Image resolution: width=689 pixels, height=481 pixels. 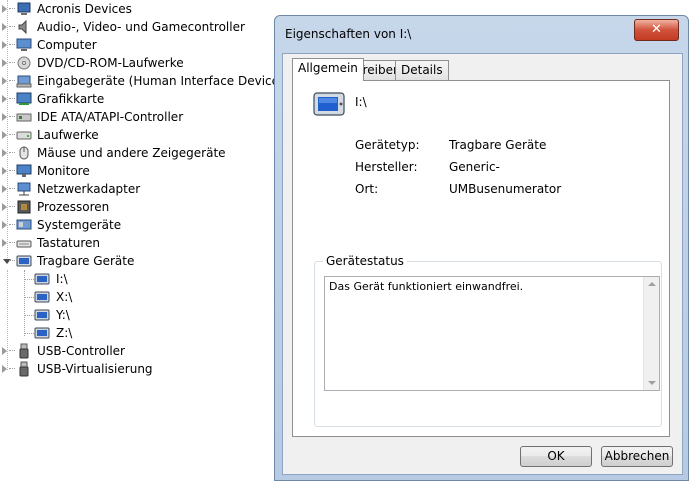 I want to click on keyboard-icon, so click(x=24, y=244).